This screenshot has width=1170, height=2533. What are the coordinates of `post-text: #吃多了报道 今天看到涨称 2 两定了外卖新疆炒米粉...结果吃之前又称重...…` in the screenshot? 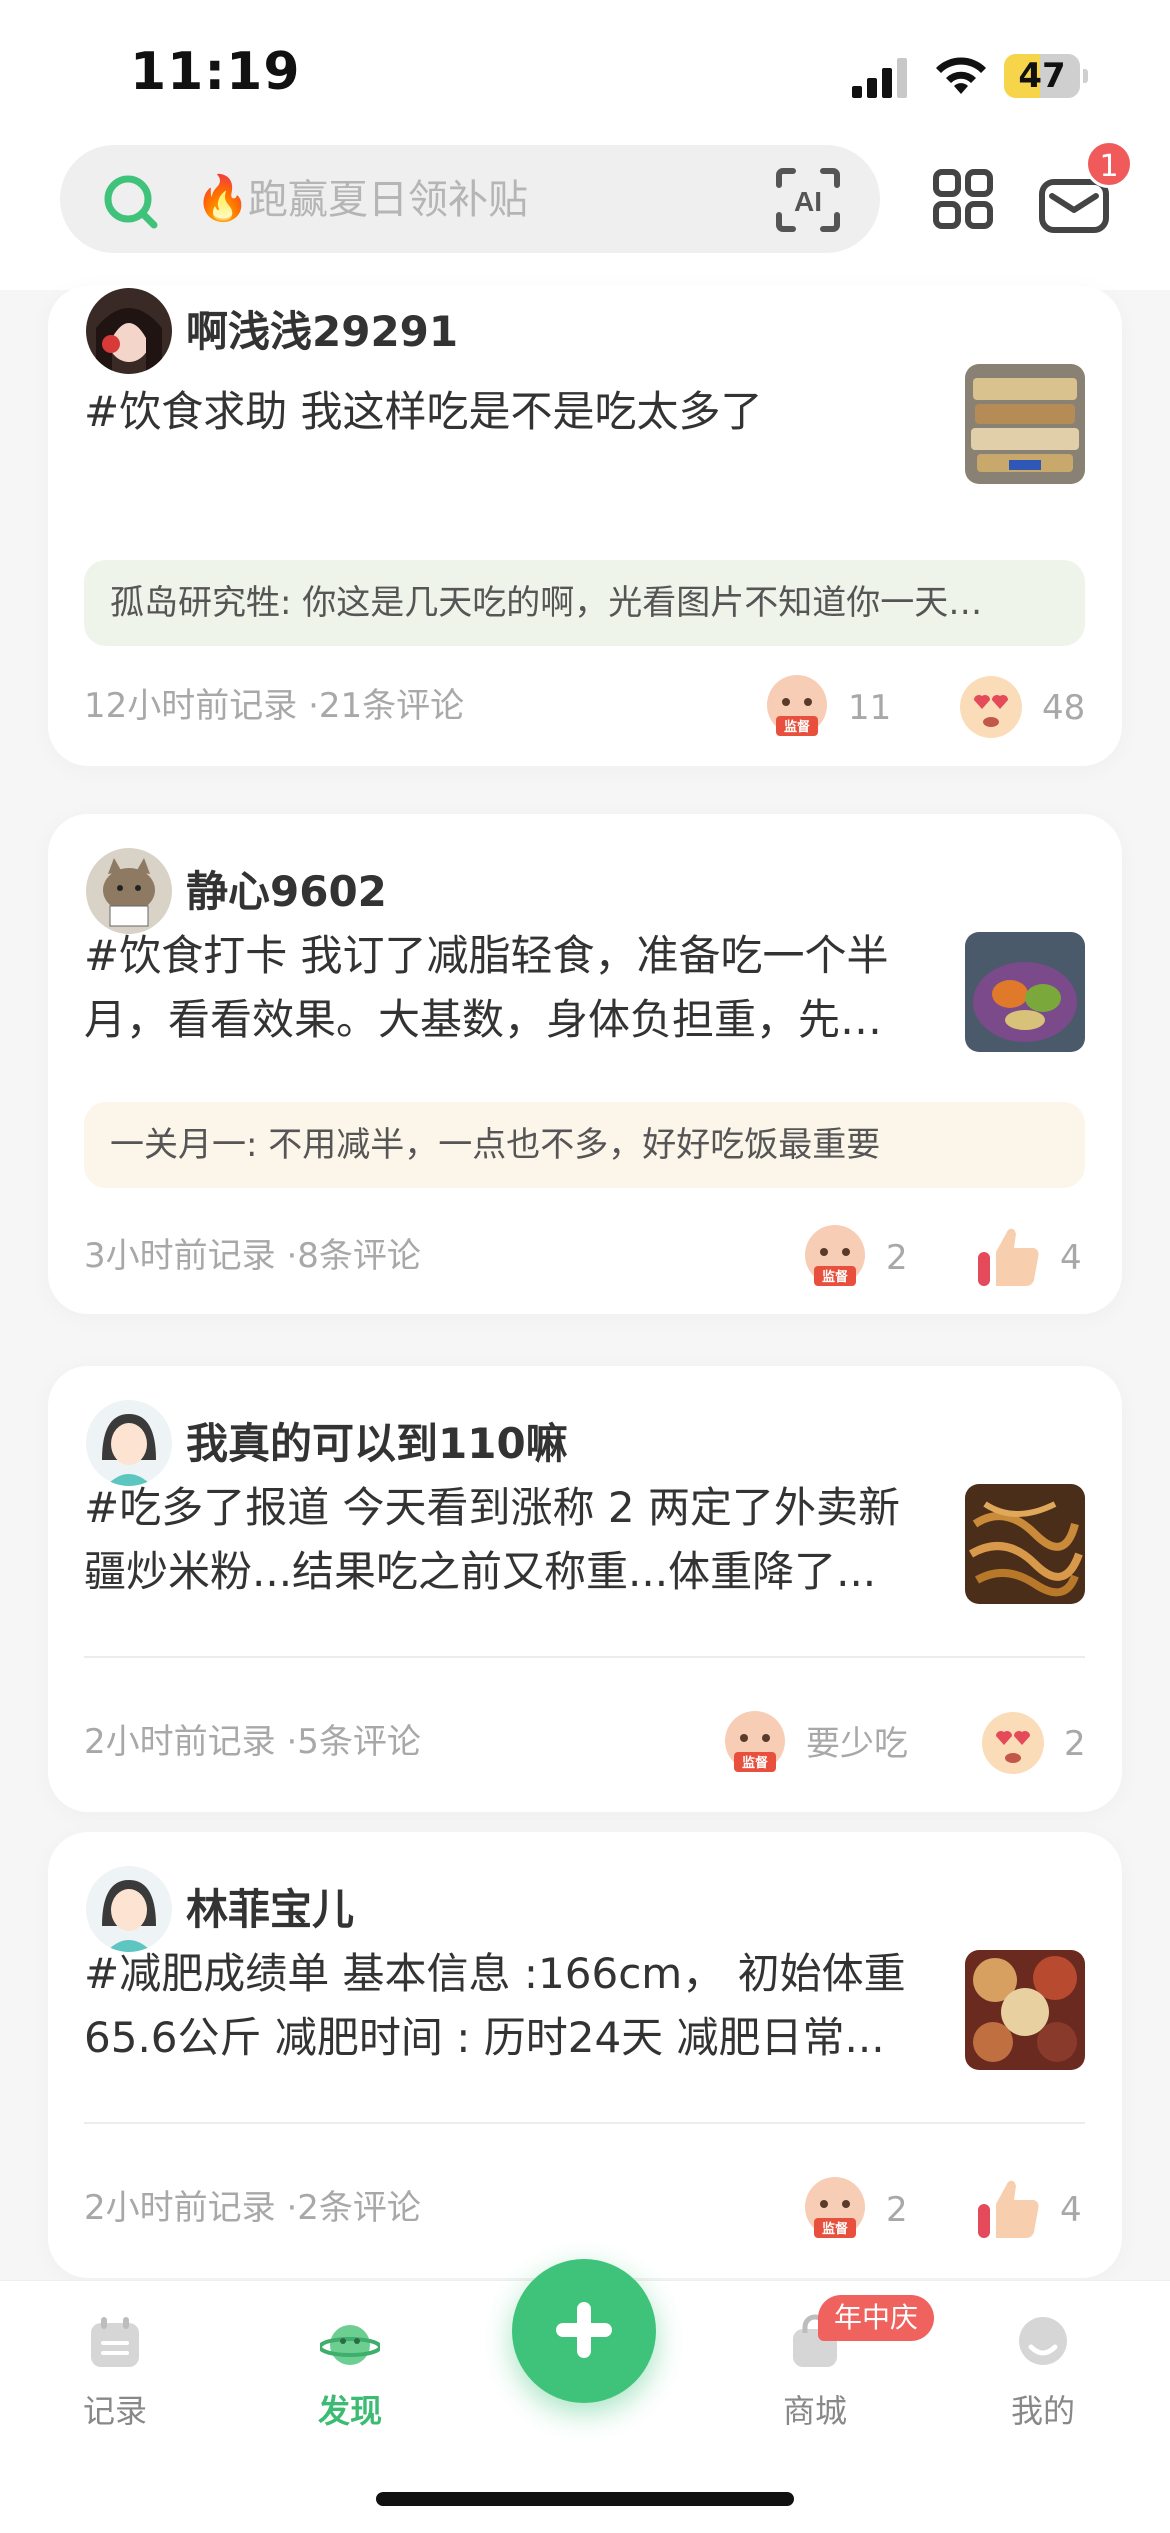 It's located at (509, 1540).